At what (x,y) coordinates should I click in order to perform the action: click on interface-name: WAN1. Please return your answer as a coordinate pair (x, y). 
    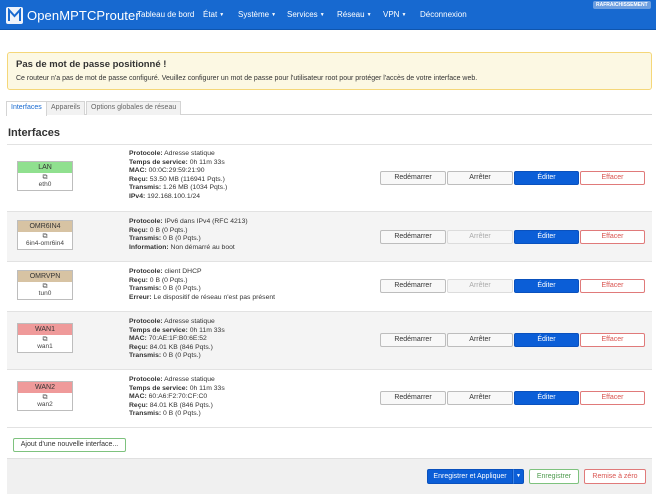
    Looking at the image, I should click on (45, 329).